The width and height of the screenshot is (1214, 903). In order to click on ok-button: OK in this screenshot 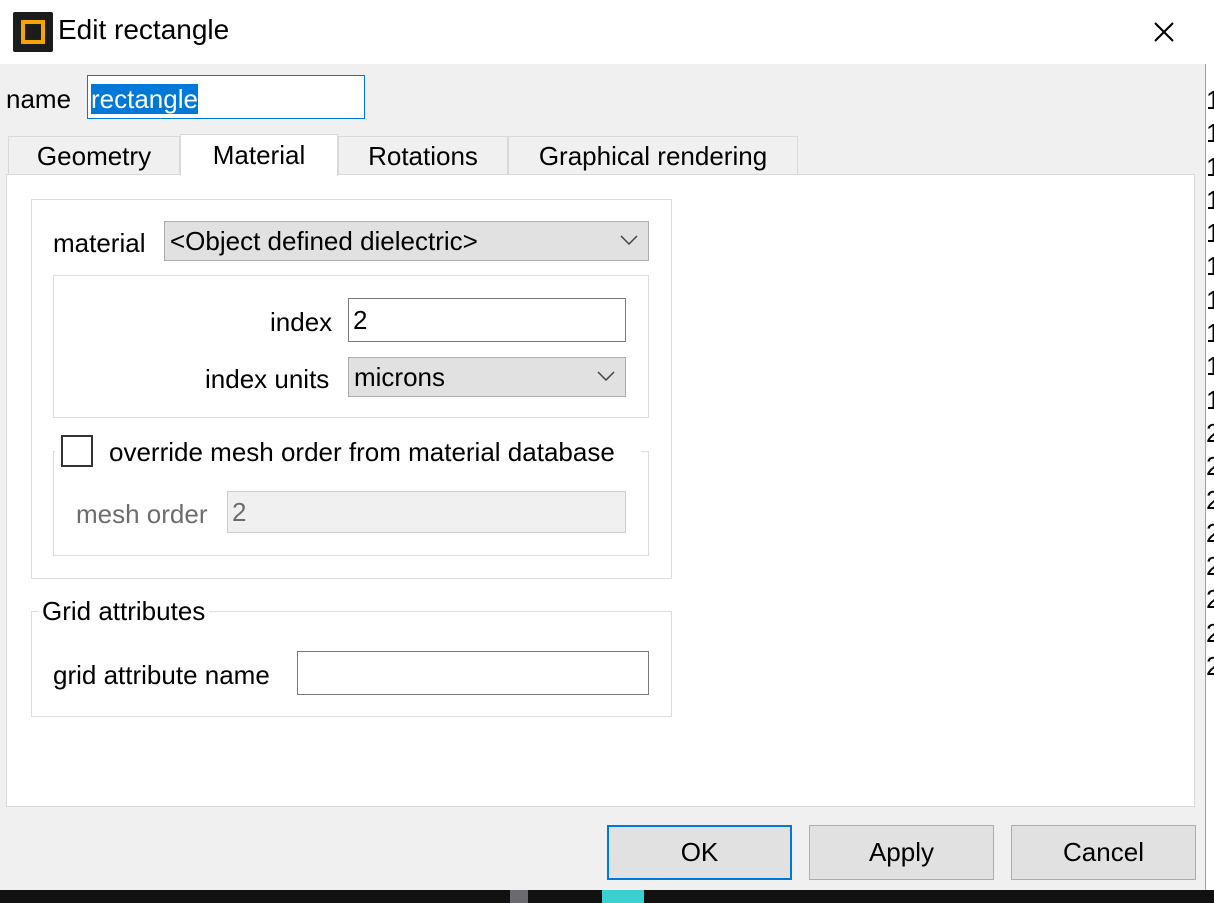, I will do `click(699, 852)`.